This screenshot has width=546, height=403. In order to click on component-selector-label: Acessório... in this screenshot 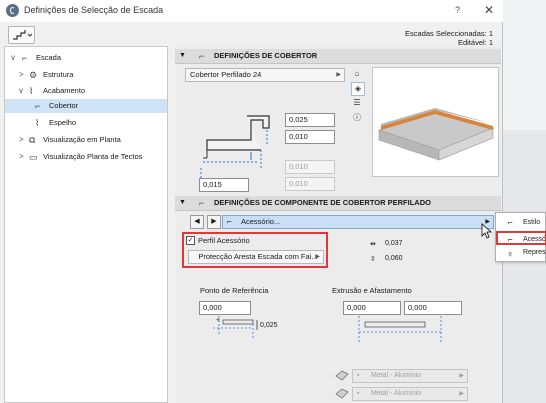, I will do `click(261, 221)`.